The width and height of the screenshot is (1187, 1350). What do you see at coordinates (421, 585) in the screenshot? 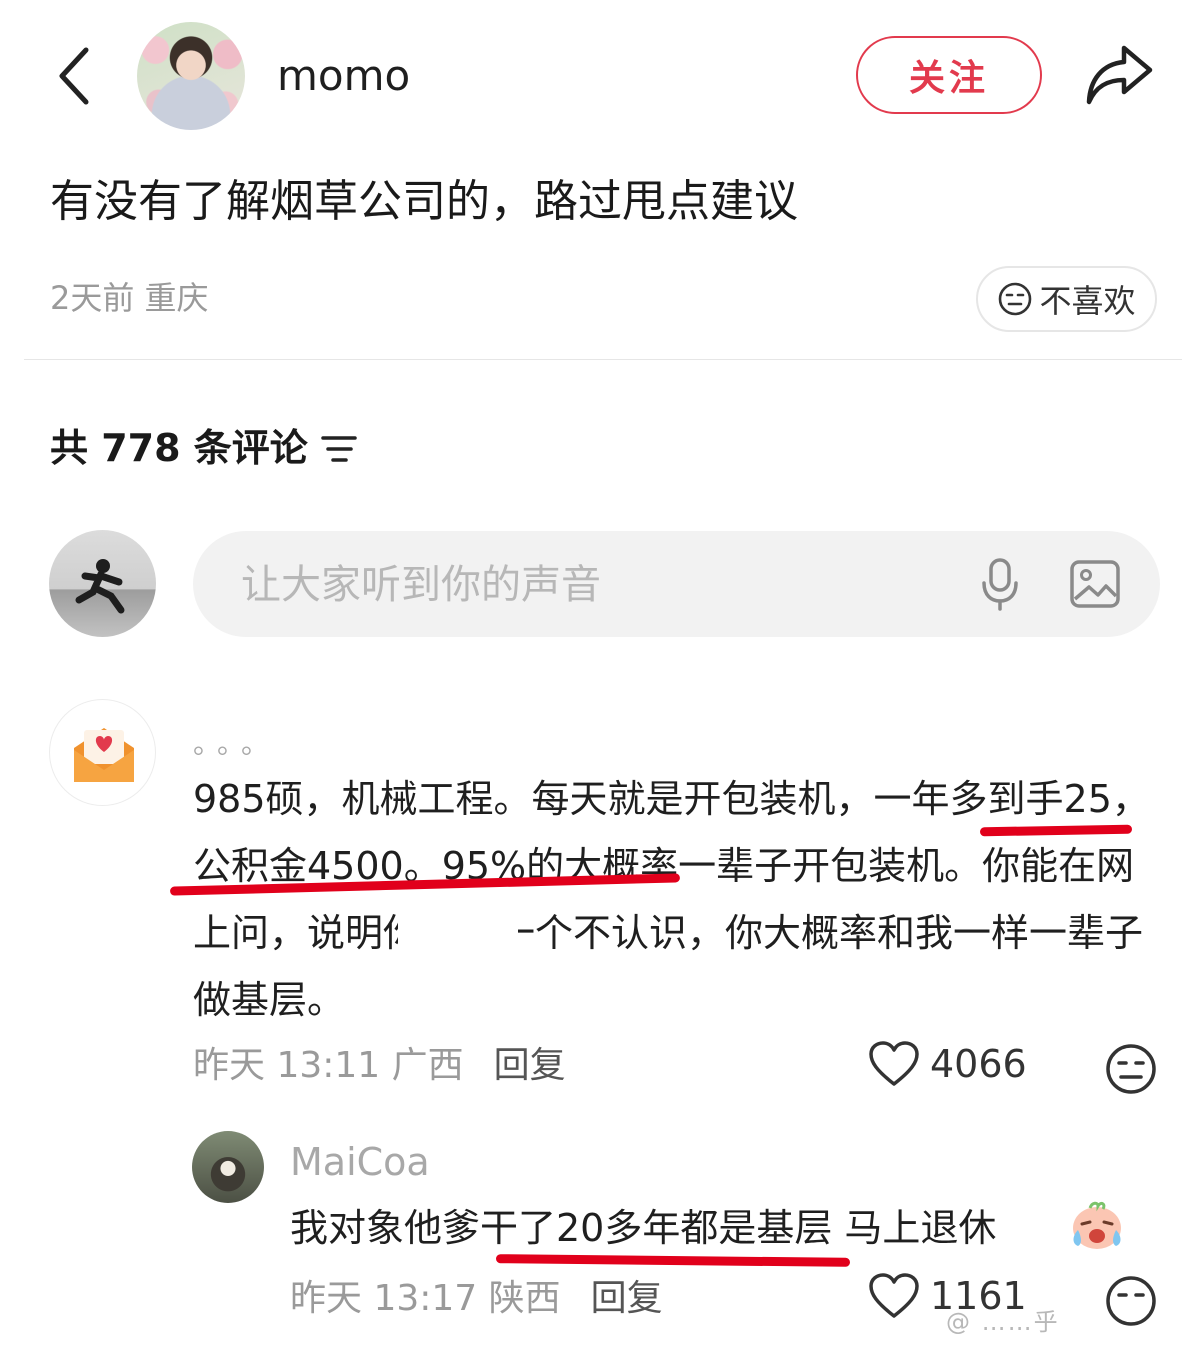
I see `comment-placeholder: 让大家听到你的声音` at bounding box center [421, 585].